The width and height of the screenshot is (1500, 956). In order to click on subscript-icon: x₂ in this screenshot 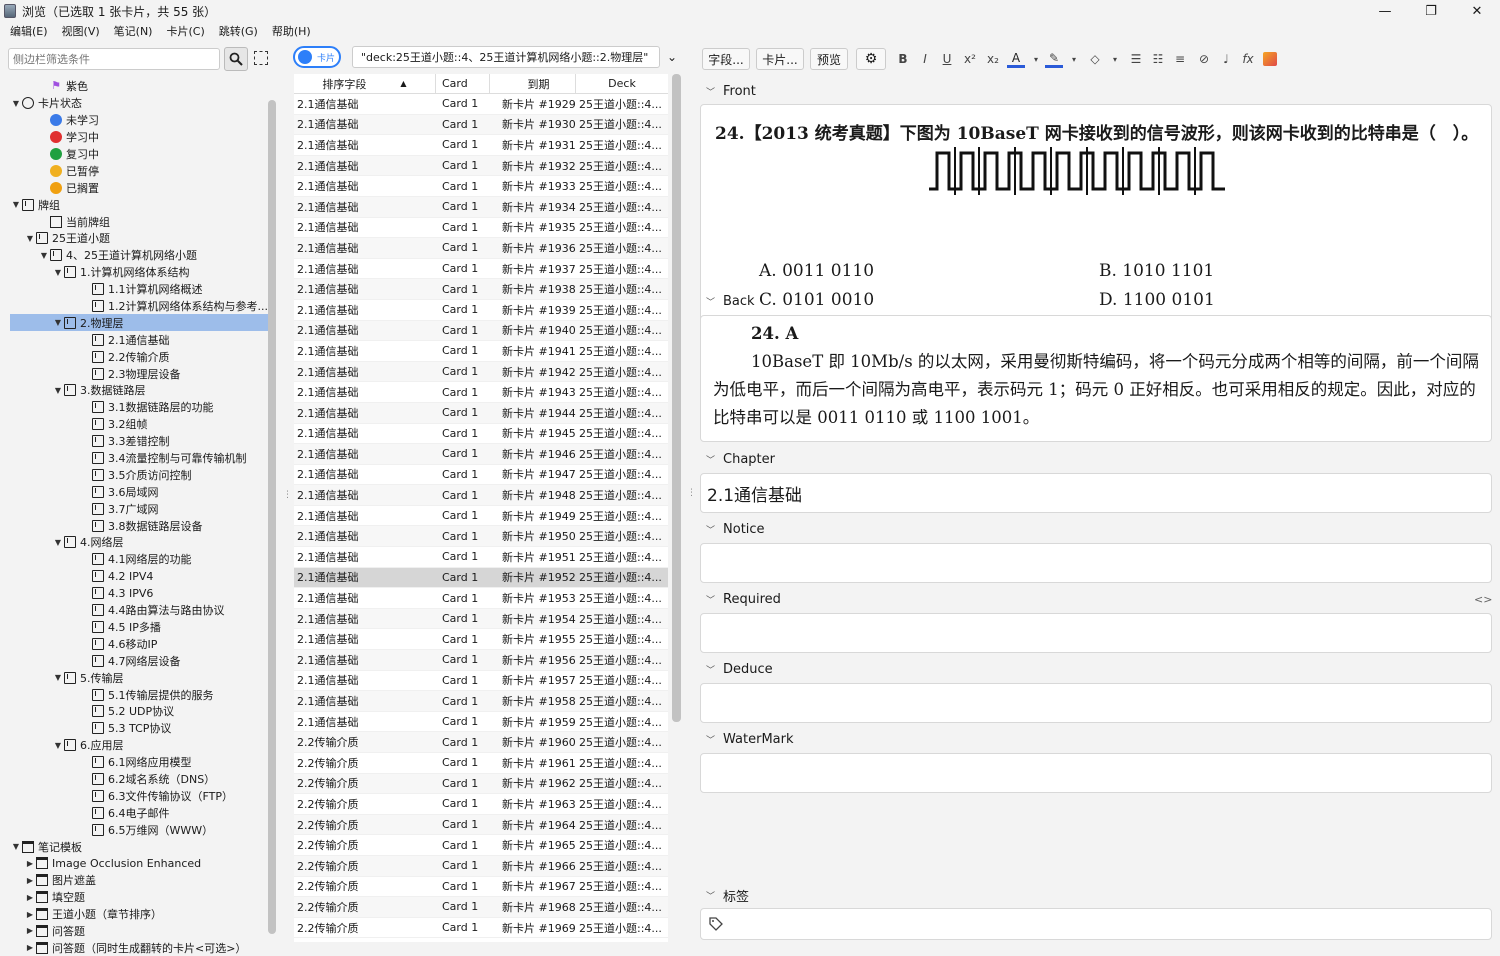, I will do `click(993, 59)`.